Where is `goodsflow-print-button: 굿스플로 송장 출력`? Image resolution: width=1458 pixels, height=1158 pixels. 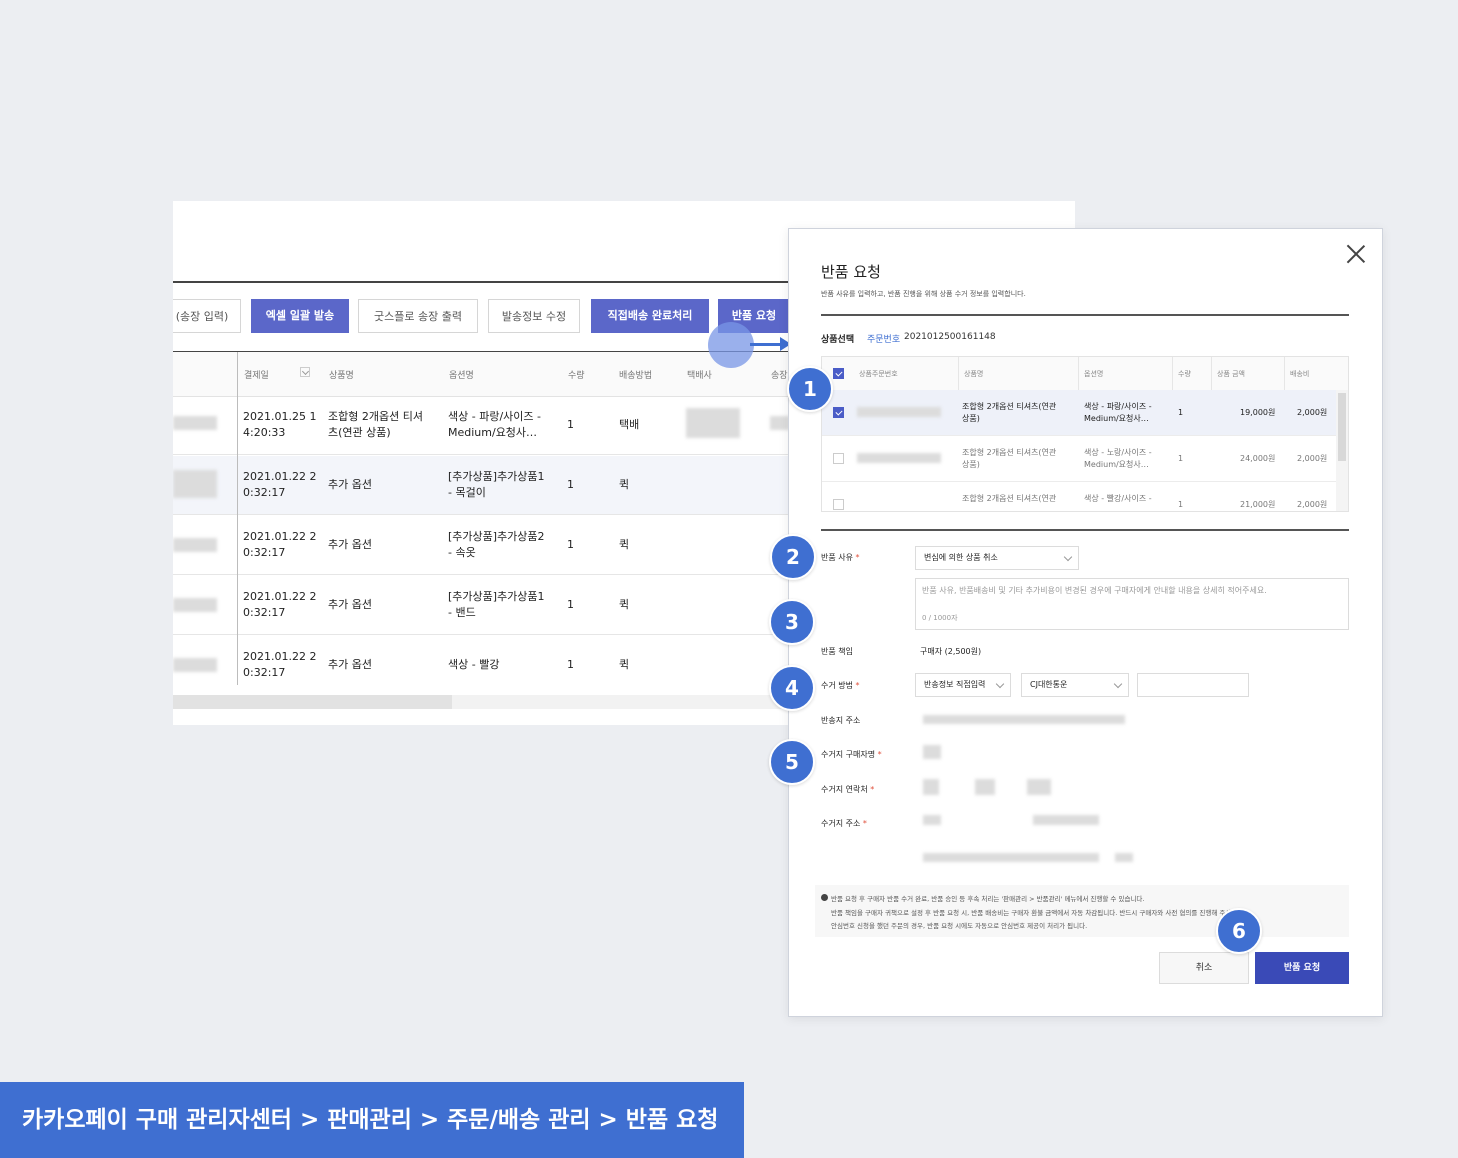
goodsflow-print-button: 굿스플로 송장 출력 is located at coordinates (418, 316).